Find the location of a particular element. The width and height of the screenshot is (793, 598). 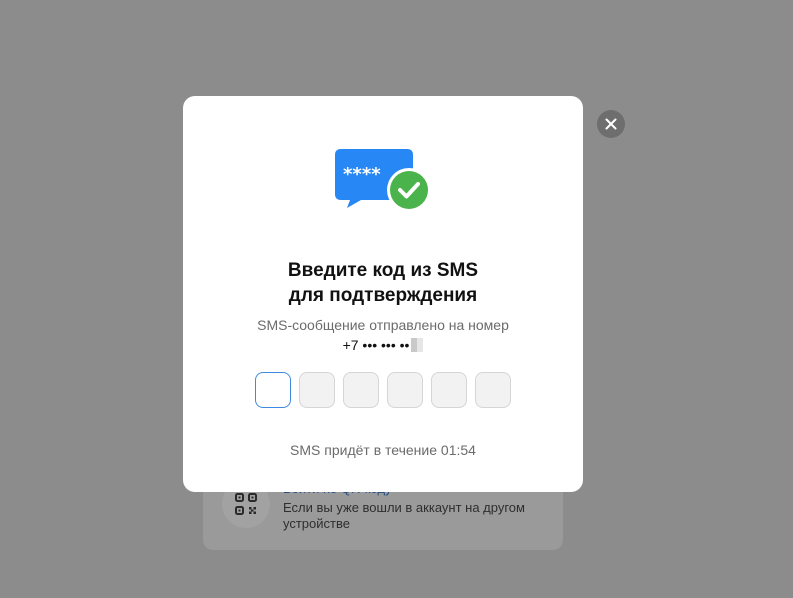

resend-timer: SMS придёт в течение 01:54 is located at coordinates (383, 450).